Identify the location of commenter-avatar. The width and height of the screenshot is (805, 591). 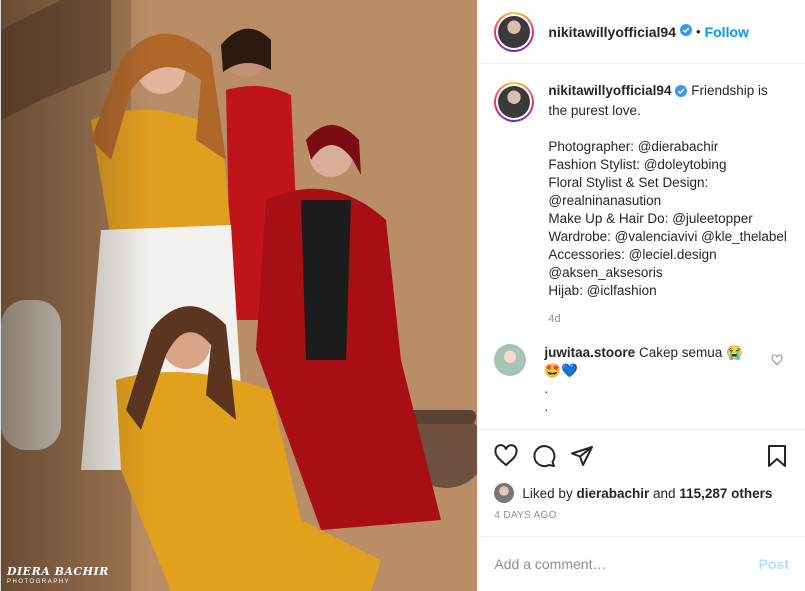
(510, 360).